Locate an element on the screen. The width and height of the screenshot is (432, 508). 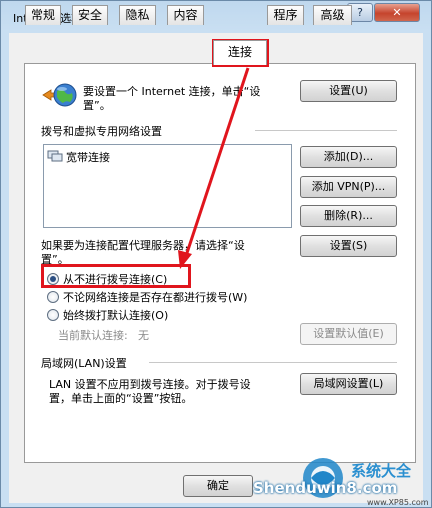
tab-connections: 连接 is located at coordinates (240, 52).